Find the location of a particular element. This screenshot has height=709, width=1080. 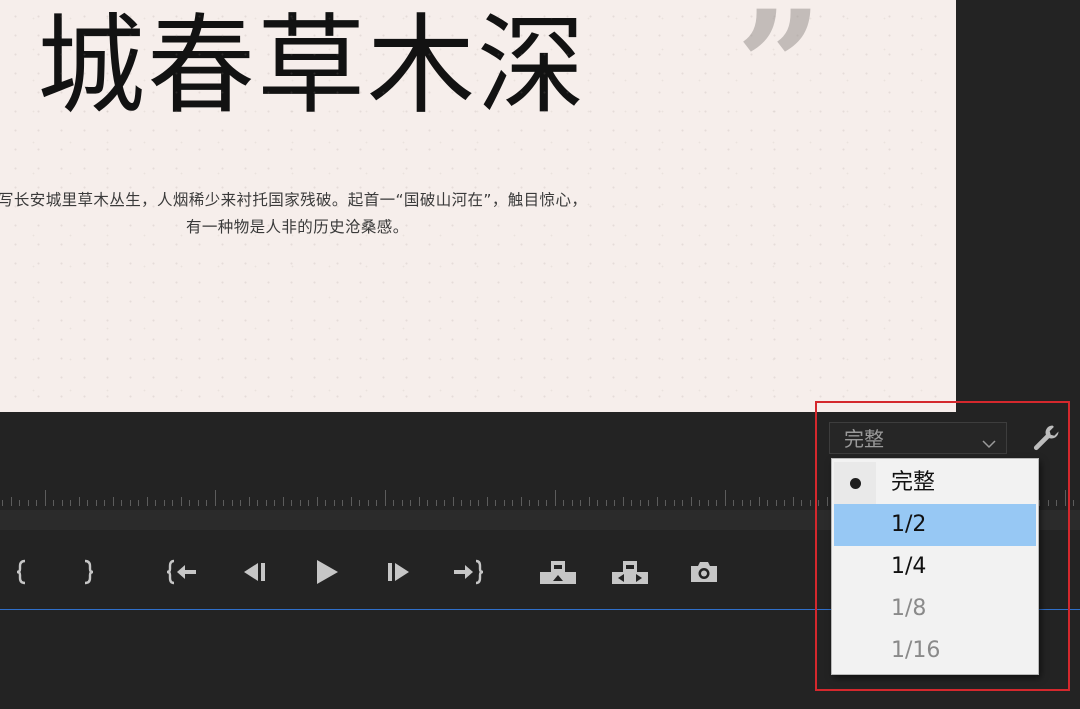

playback-resolution-select: 完整 is located at coordinates (918, 438).